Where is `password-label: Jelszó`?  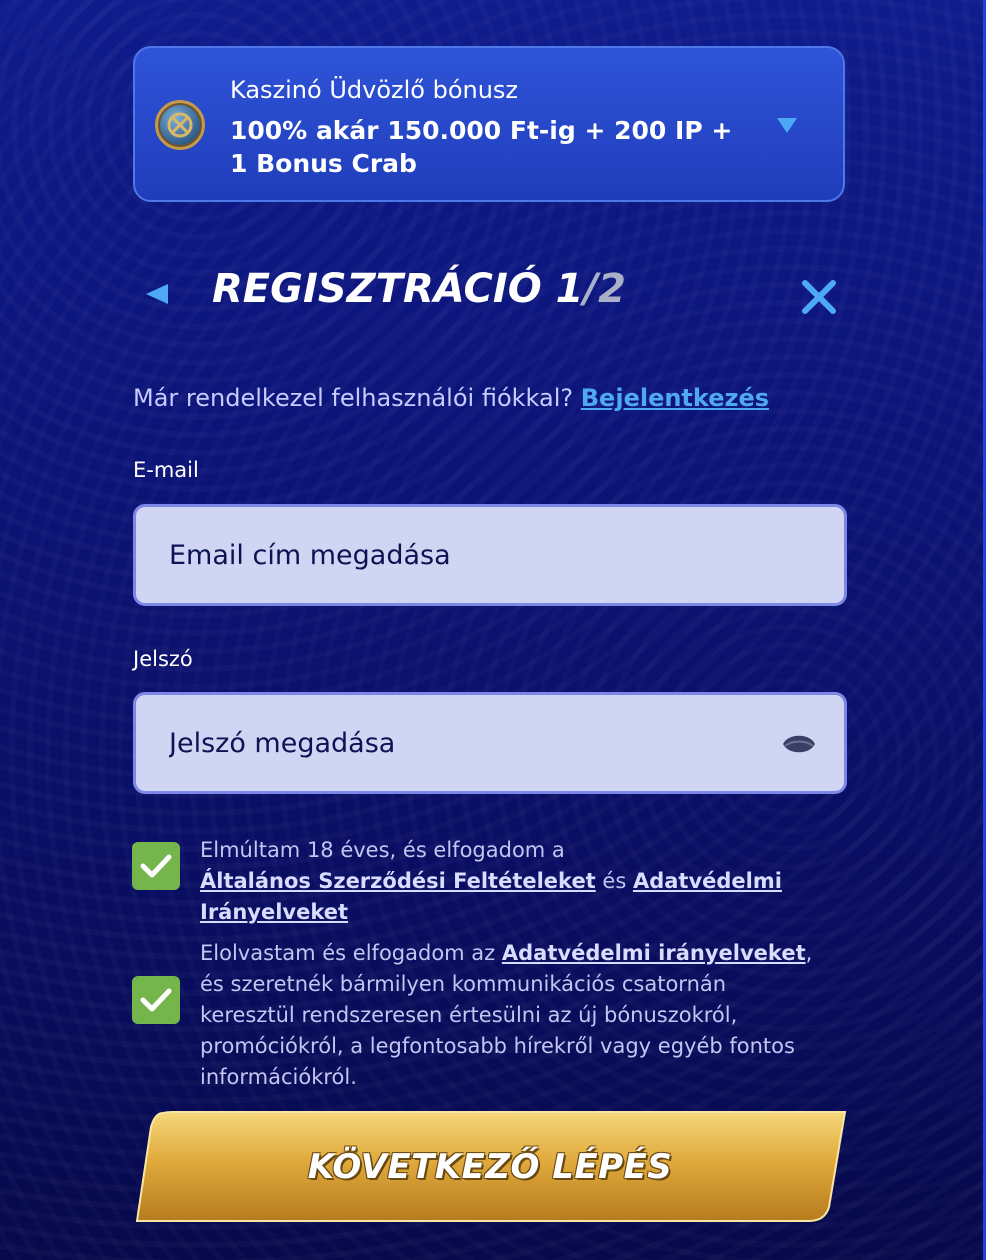 password-label: Jelszó is located at coordinates (163, 659).